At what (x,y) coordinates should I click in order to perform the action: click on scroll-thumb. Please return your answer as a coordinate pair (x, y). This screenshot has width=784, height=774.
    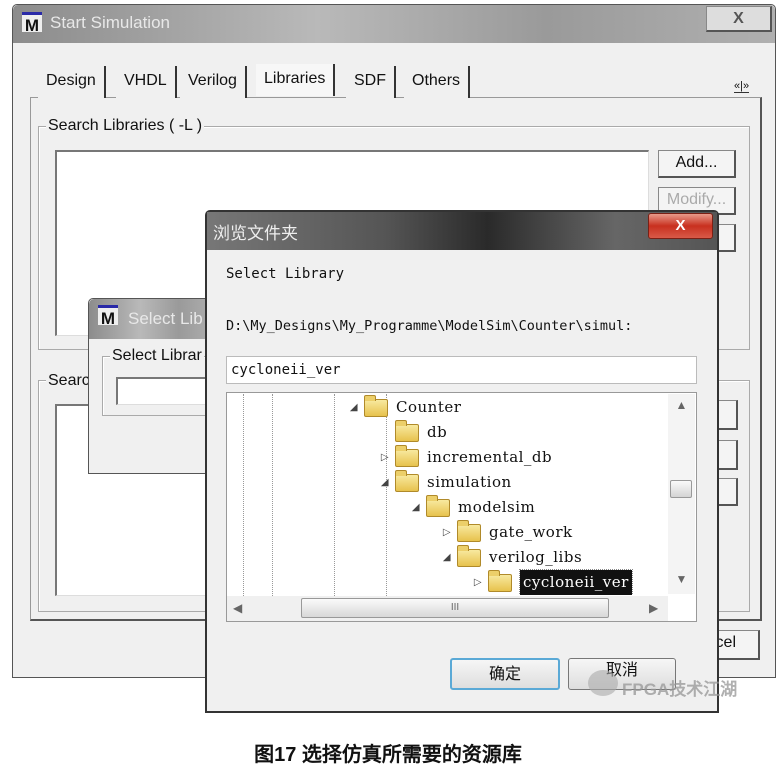
    Looking at the image, I should click on (681, 489).